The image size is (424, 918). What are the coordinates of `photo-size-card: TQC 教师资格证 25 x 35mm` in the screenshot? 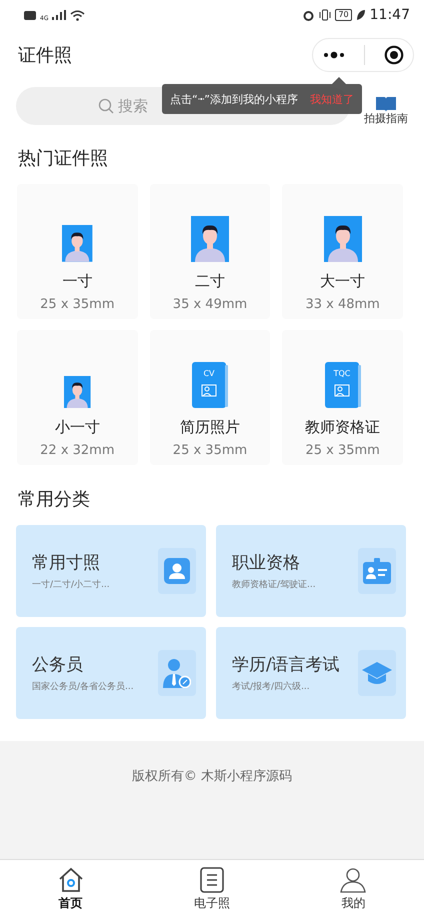 It's located at (342, 397).